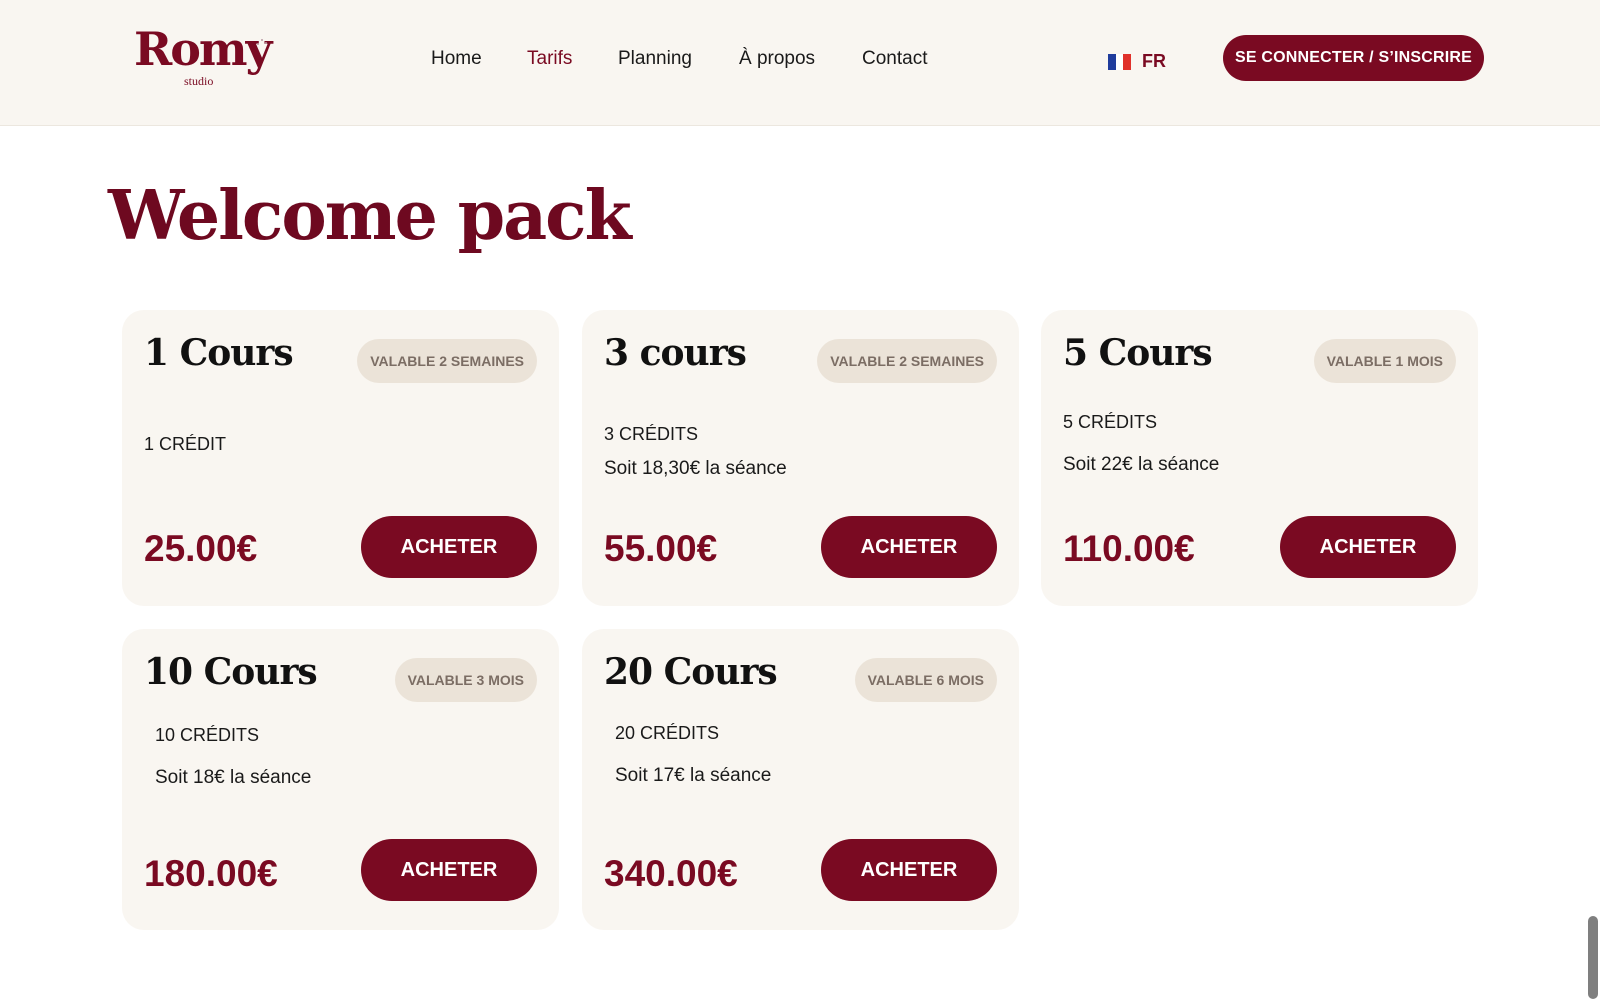  I want to click on pack-price: 340.00€, so click(671, 873).